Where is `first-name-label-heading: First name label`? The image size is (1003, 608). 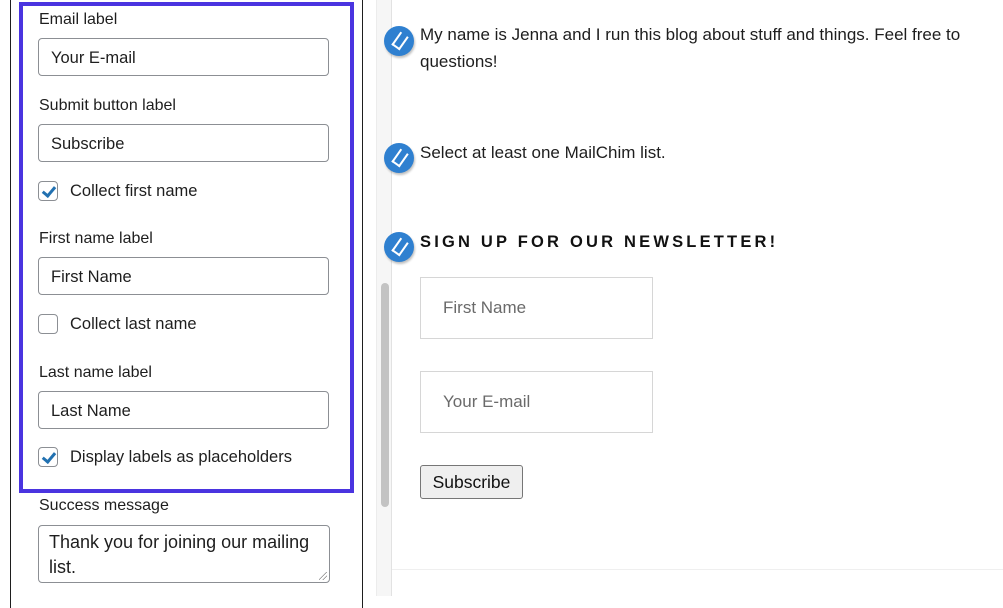 first-name-label-heading: First name label is located at coordinates (96, 238).